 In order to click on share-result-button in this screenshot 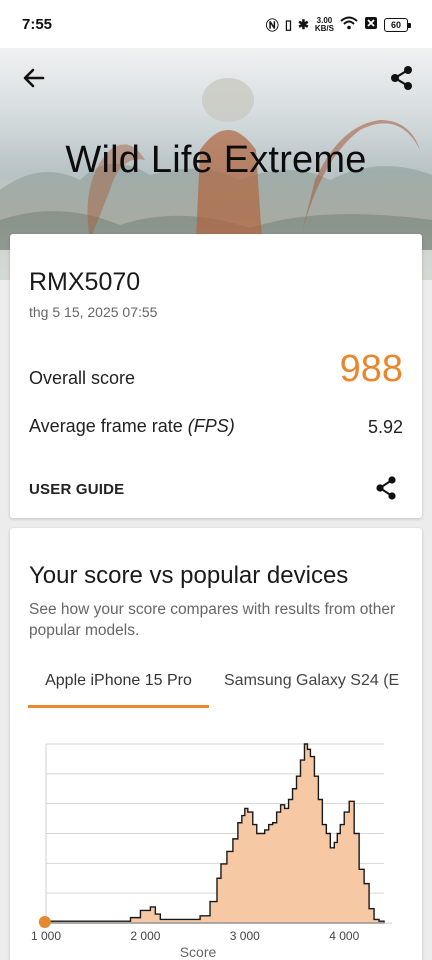, I will do `click(386, 488)`.